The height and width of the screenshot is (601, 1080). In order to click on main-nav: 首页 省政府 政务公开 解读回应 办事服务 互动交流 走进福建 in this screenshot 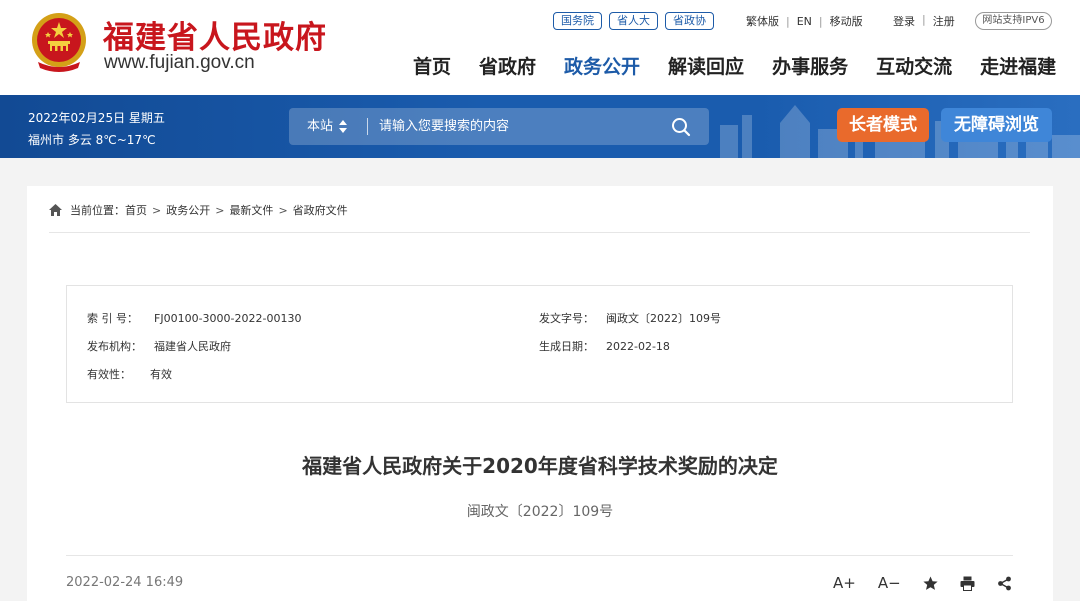, I will do `click(734, 65)`.